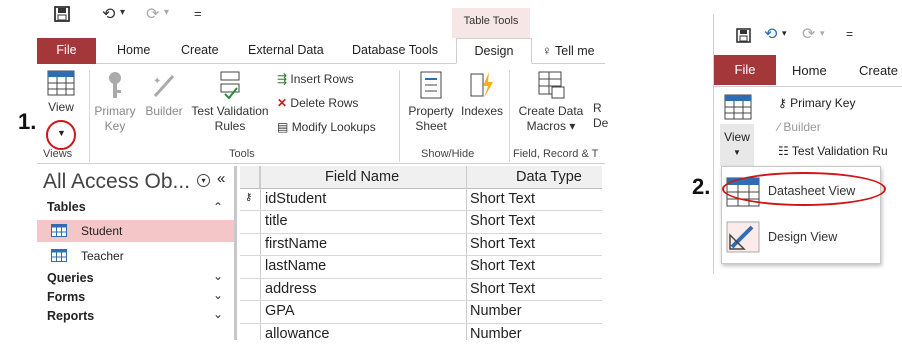  What do you see at coordinates (315, 79) in the screenshot?
I see `insert-rows-button: ⇶ Insert Rows` at bounding box center [315, 79].